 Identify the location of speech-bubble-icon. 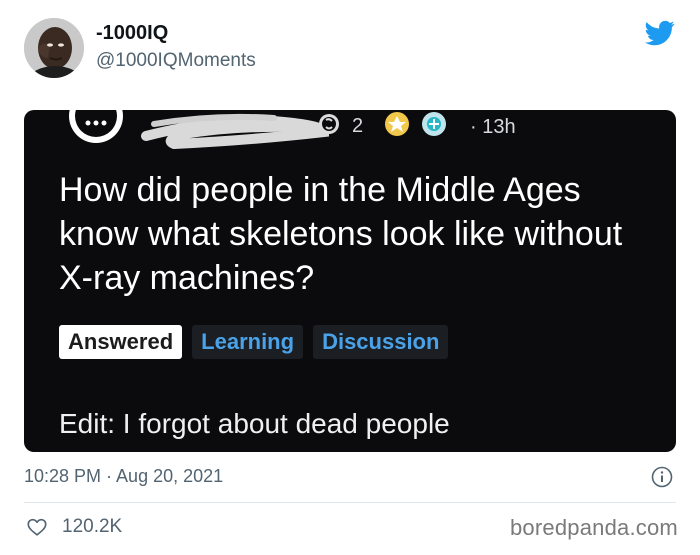
(96, 126).